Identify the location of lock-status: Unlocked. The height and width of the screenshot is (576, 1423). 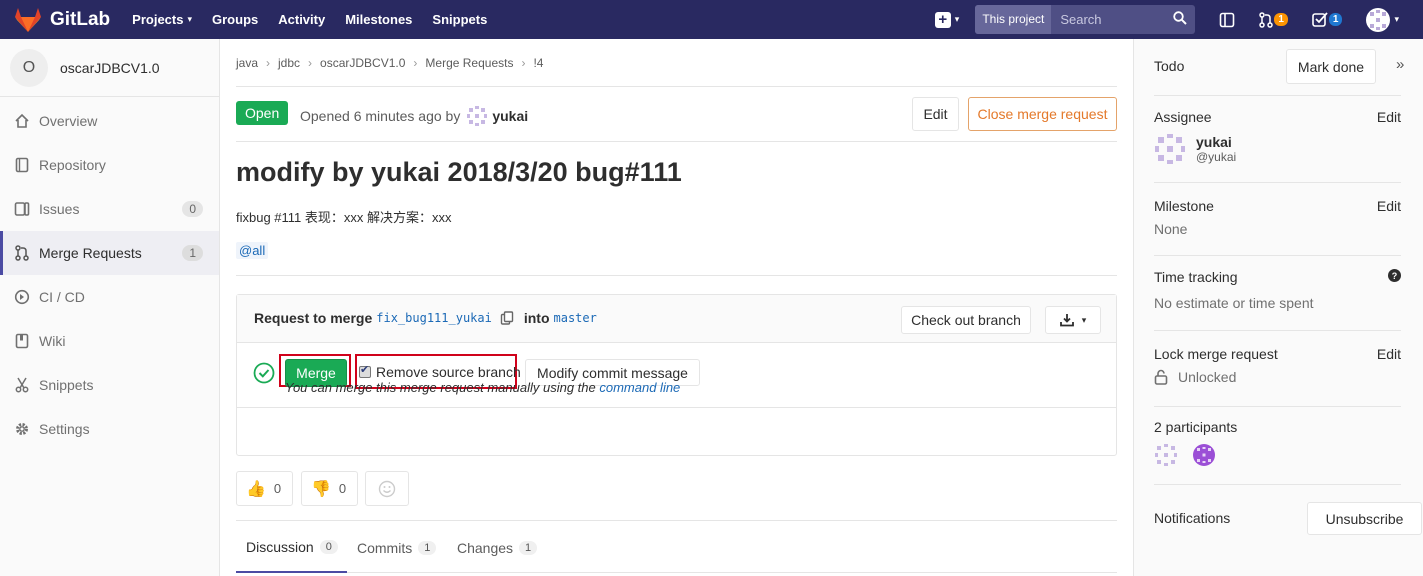
(1277, 377).